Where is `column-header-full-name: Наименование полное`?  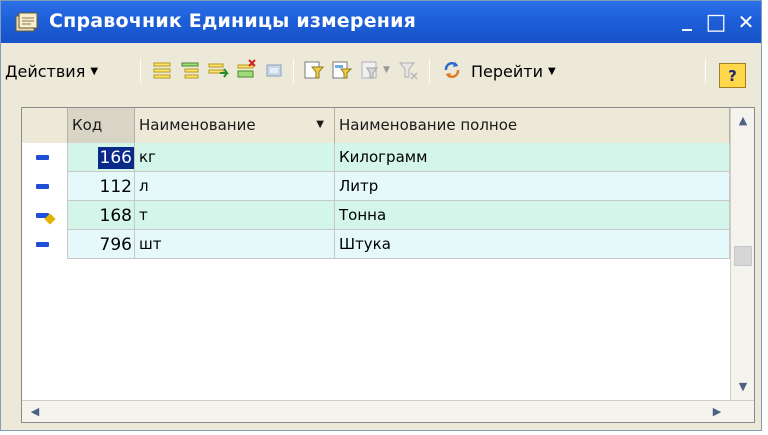 column-header-full-name: Наименование полное is located at coordinates (532, 125).